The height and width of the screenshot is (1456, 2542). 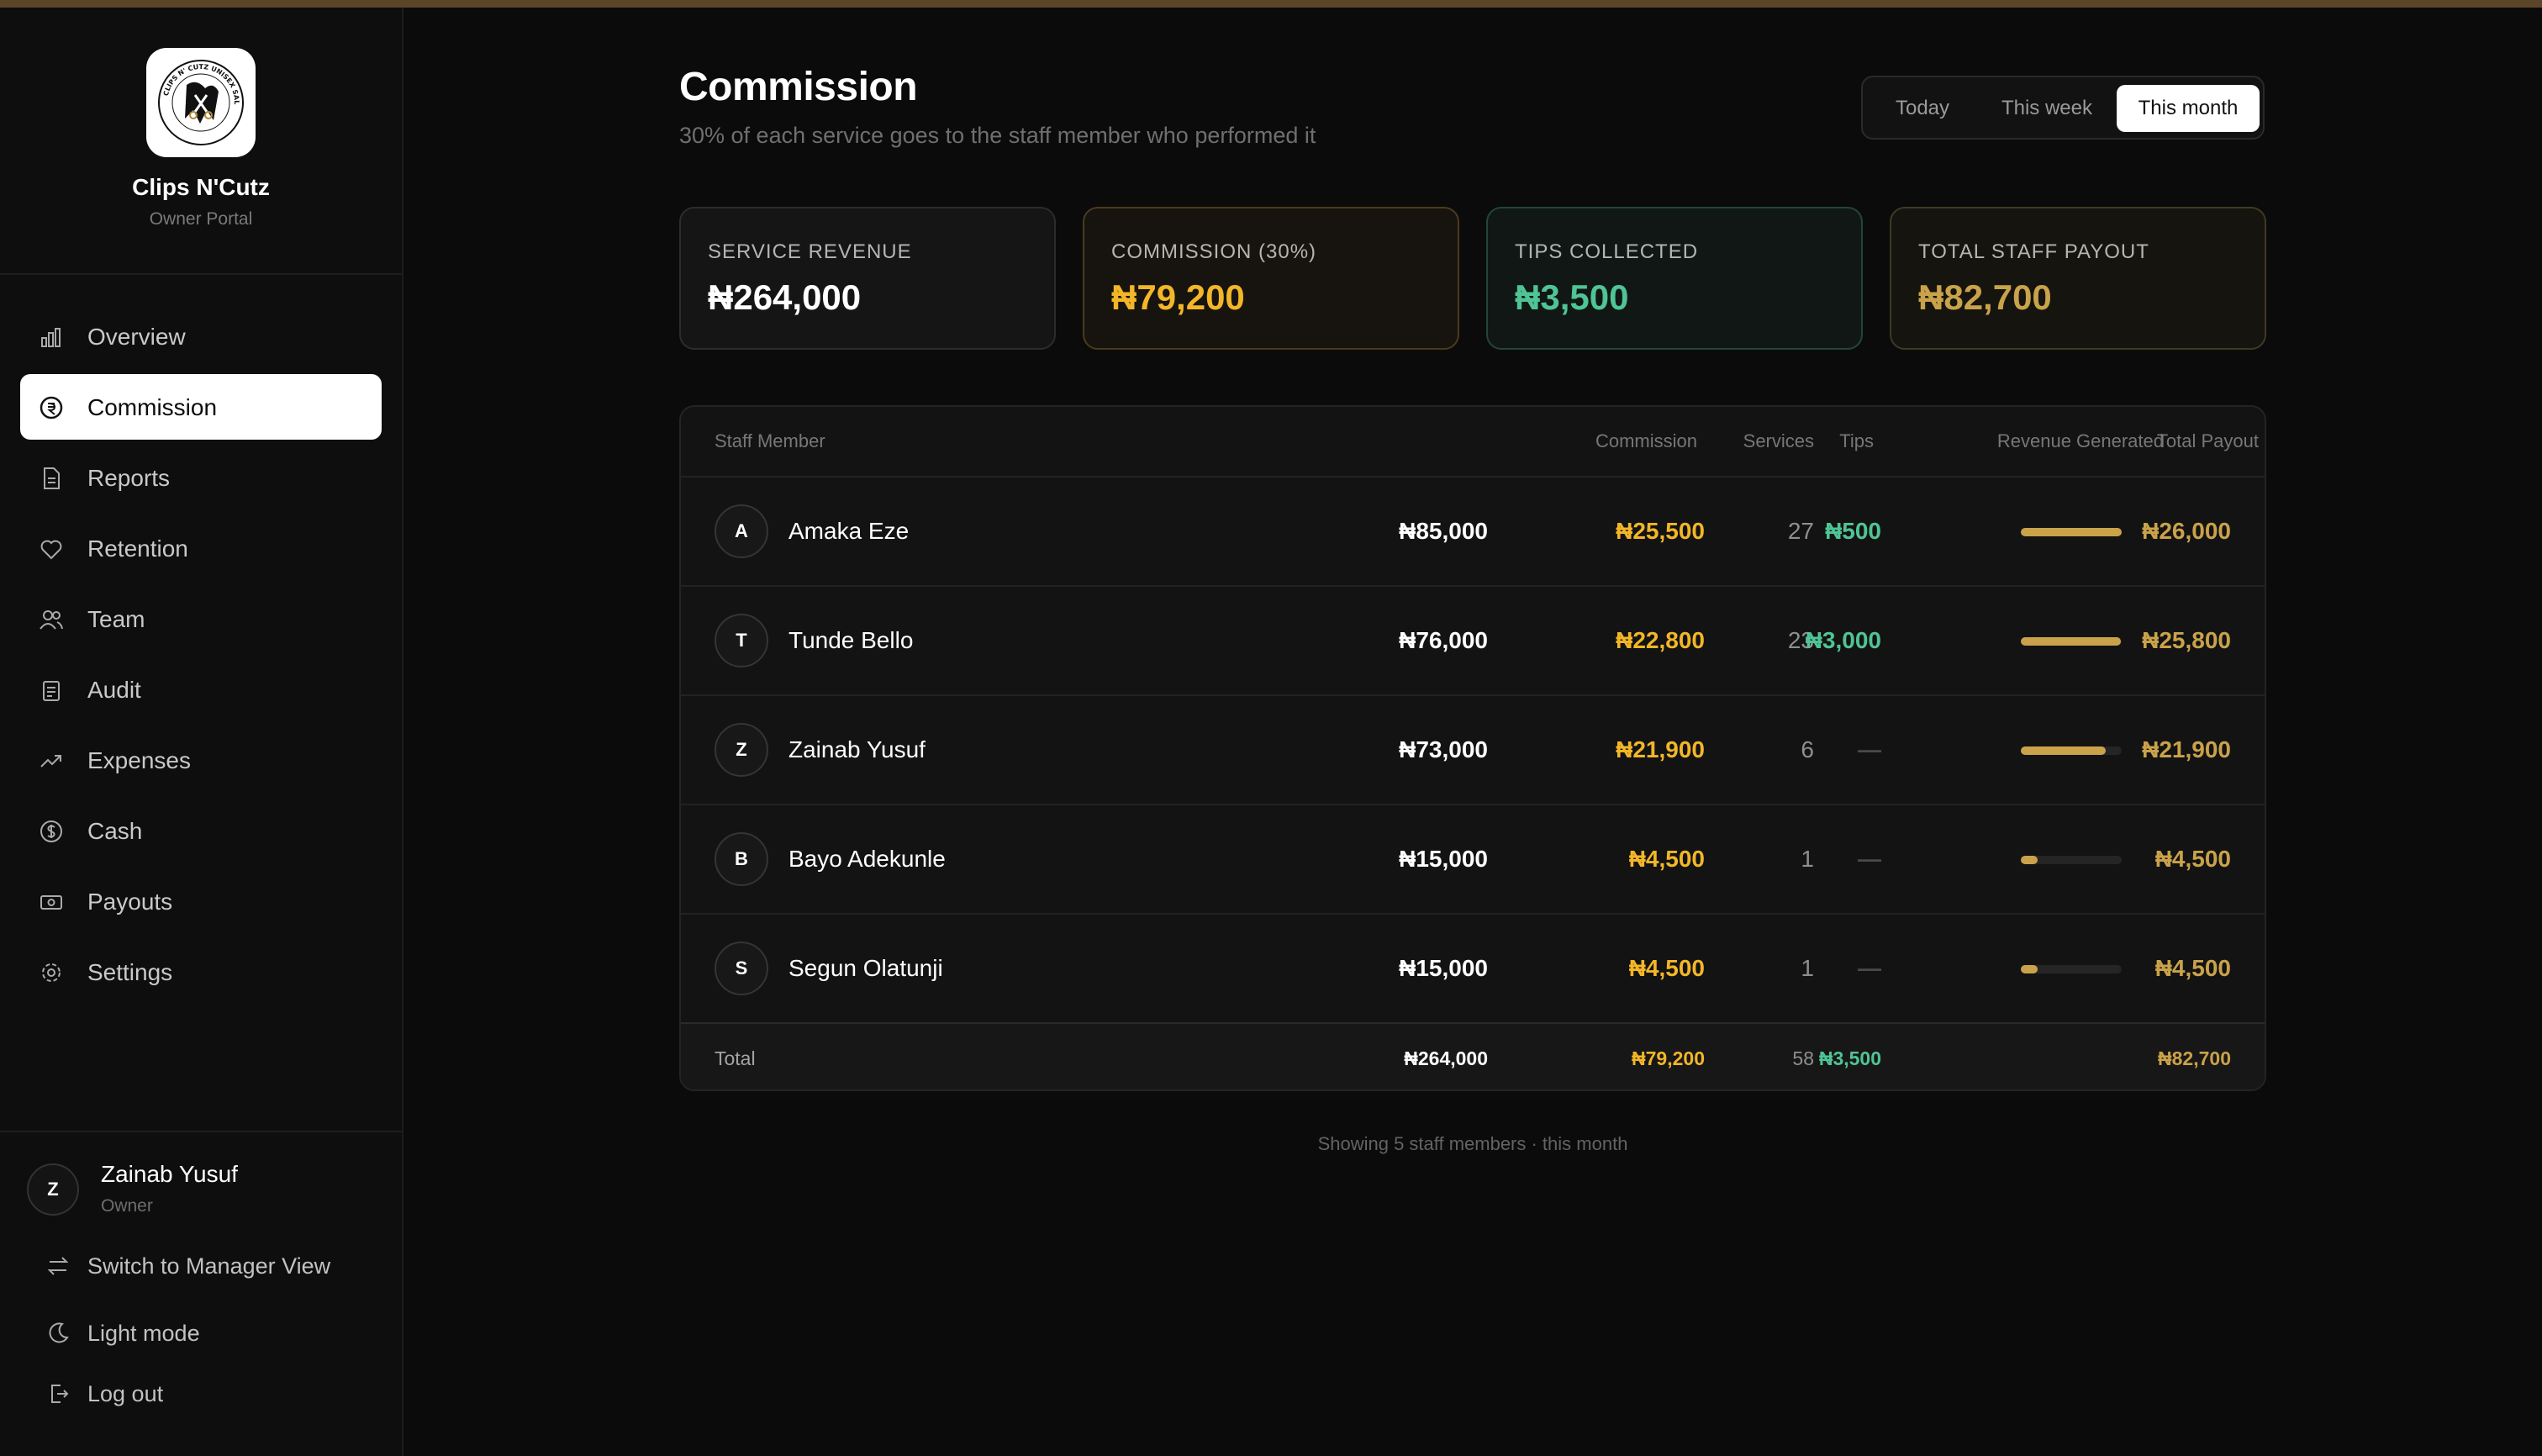 What do you see at coordinates (51, 337) in the screenshot?
I see `bar-chart-icon` at bounding box center [51, 337].